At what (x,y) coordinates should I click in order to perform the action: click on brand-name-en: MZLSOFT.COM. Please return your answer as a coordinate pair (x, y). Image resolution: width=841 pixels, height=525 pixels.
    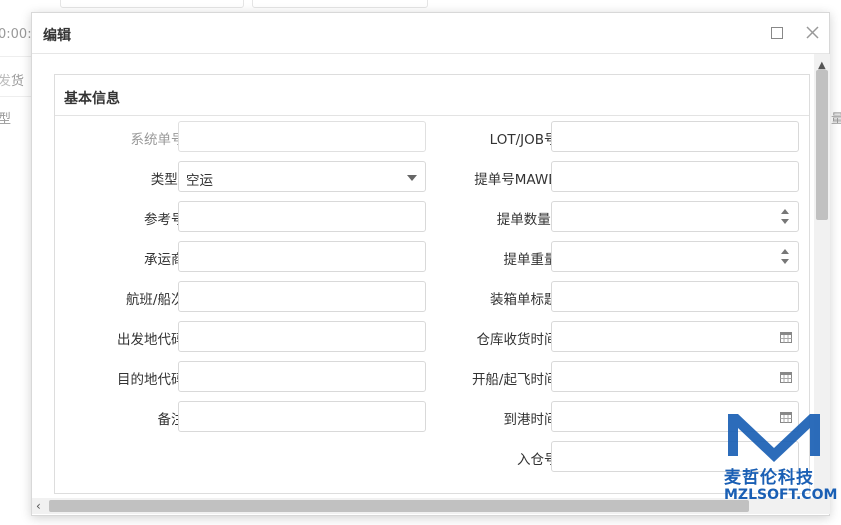
    Looking at the image, I should click on (781, 495).